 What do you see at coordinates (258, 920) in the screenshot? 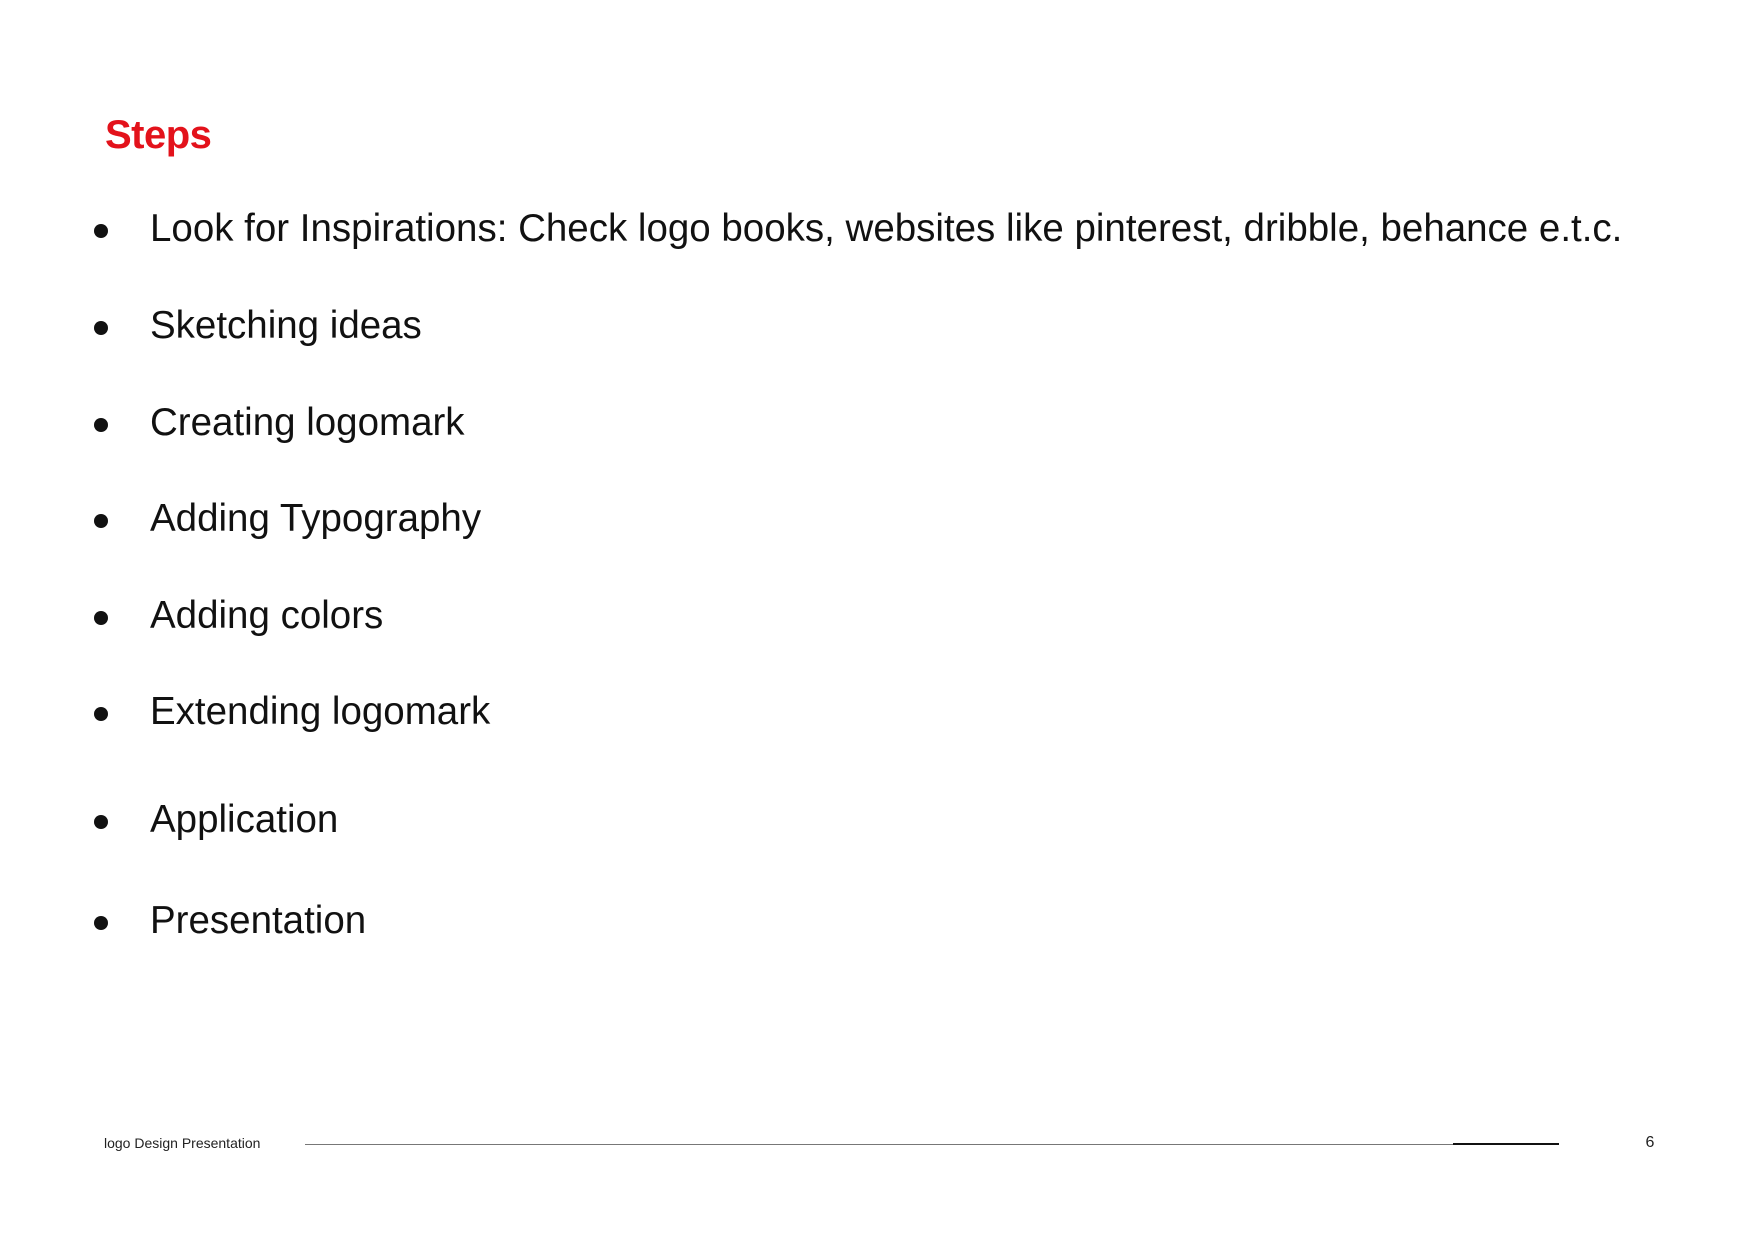
I see `step-text: Presentation` at bounding box center [258, 920].